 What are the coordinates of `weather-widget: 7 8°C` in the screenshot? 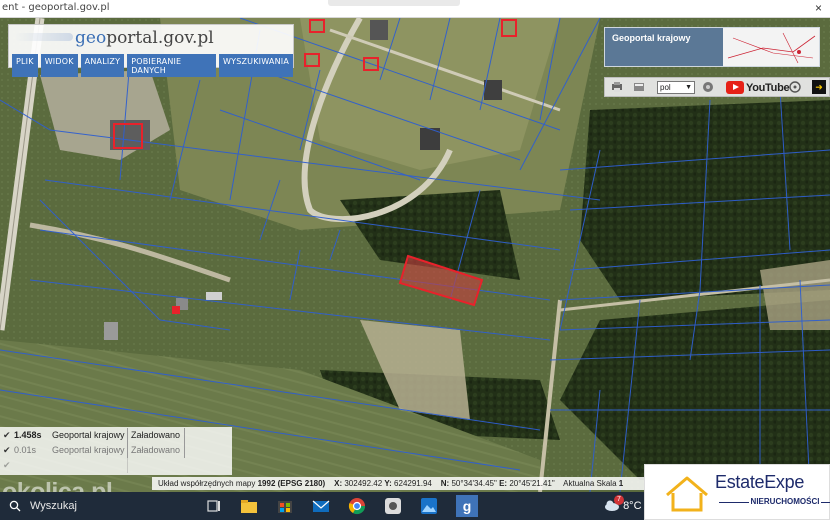 It's located at (623, 503).